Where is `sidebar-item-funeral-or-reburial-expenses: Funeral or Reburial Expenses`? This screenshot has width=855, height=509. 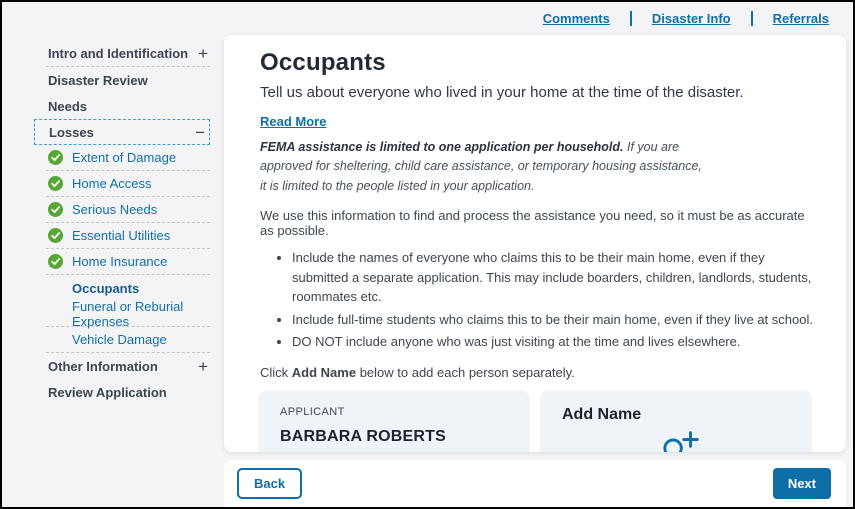 sidebar-item-funeral-or-reburial-expenses: Funeral or Reburial Expenses is located at coordinates (128, 313).